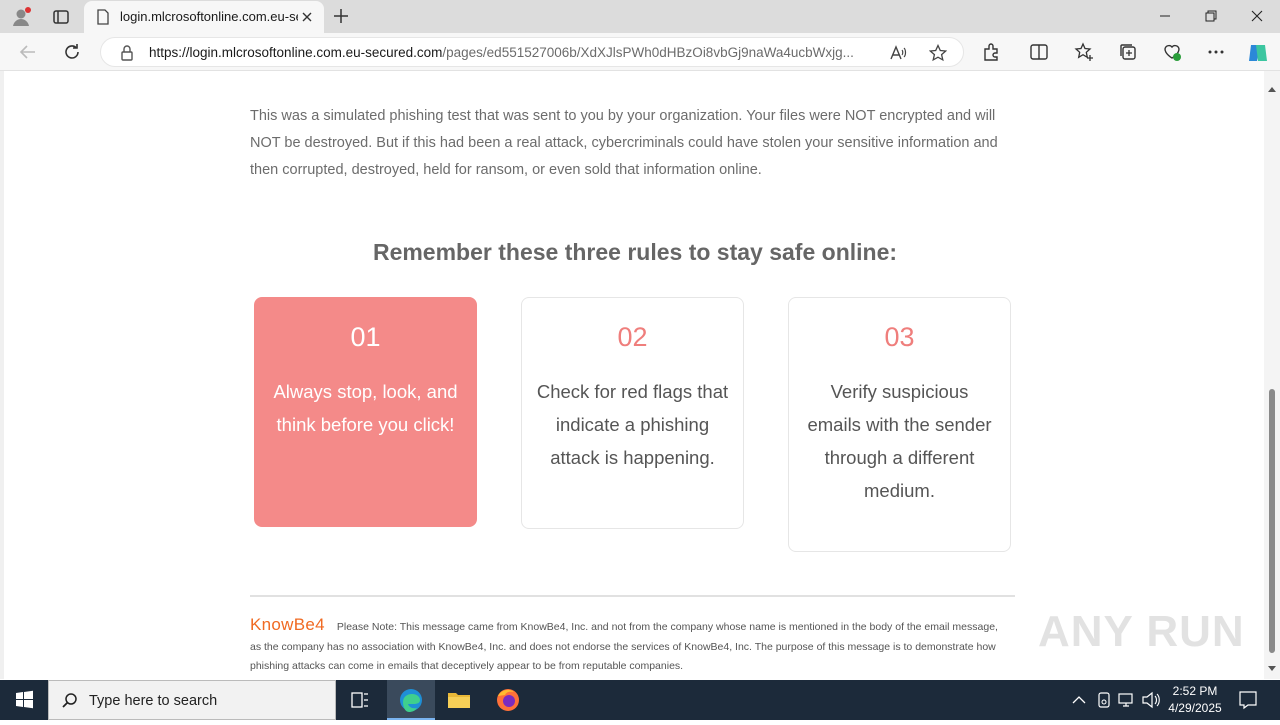  What do you see at coordinates (1151, 700) in the screenshot?
I see `volume-icon` at bounding box center [1151, 700].